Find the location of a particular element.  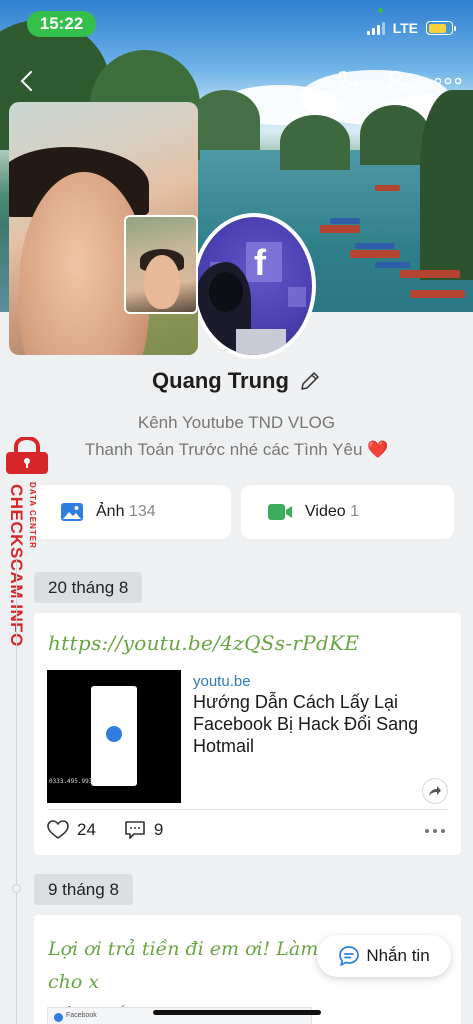

timeline-line is located at coordinates (16, 792).